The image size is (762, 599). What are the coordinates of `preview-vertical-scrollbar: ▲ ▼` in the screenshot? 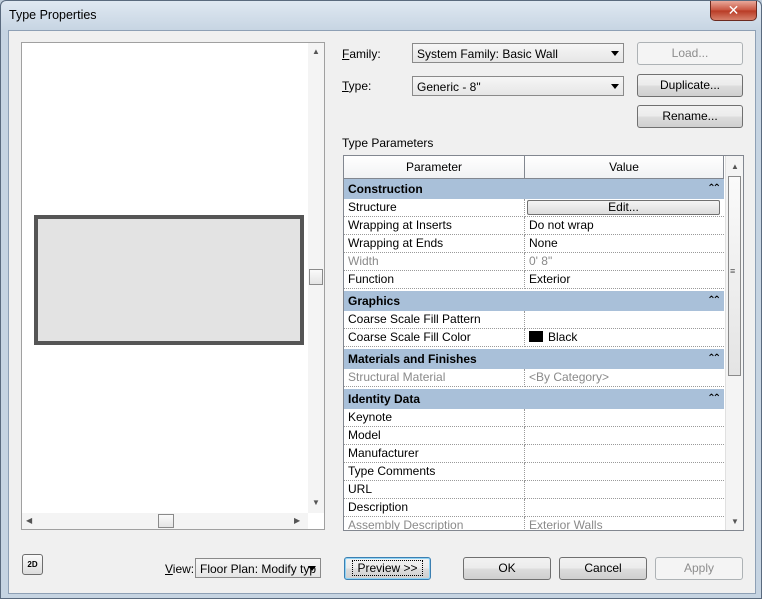 It's located at (316, 278).